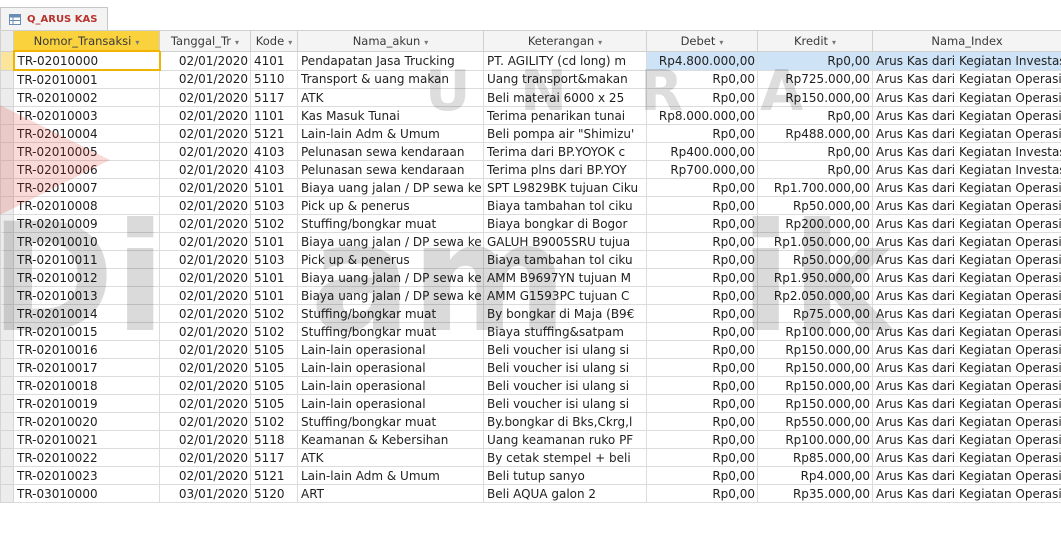  I want to click on cell-kredit: Rp4.000,00, so click(815, 475).